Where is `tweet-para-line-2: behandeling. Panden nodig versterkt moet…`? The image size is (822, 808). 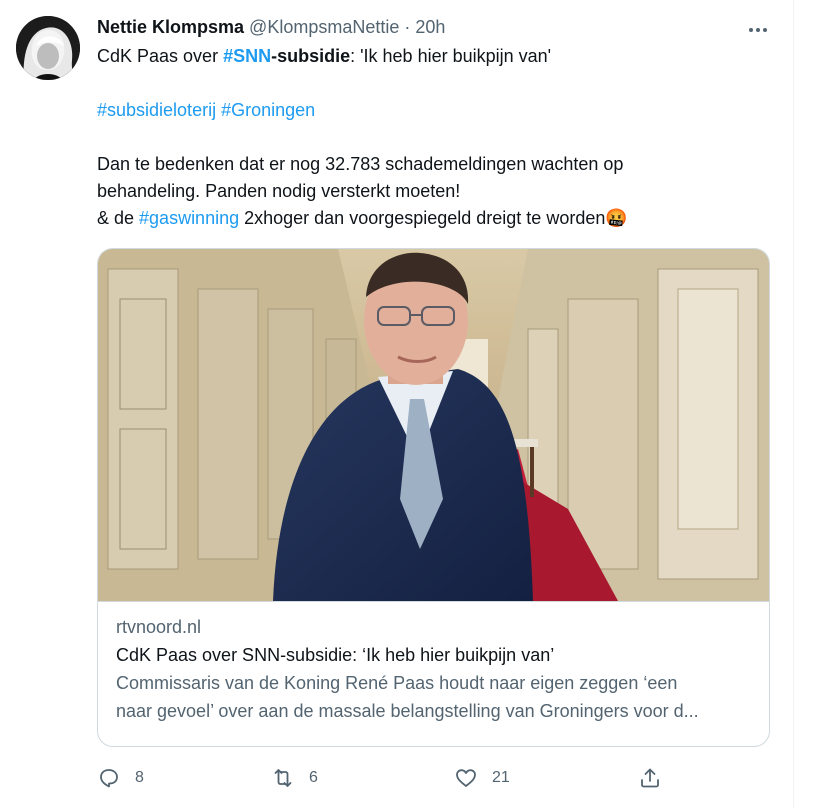 tweet-para-line-2: behandeling. Panden nodig versterkt moet… is located at coordinates (279, 191).